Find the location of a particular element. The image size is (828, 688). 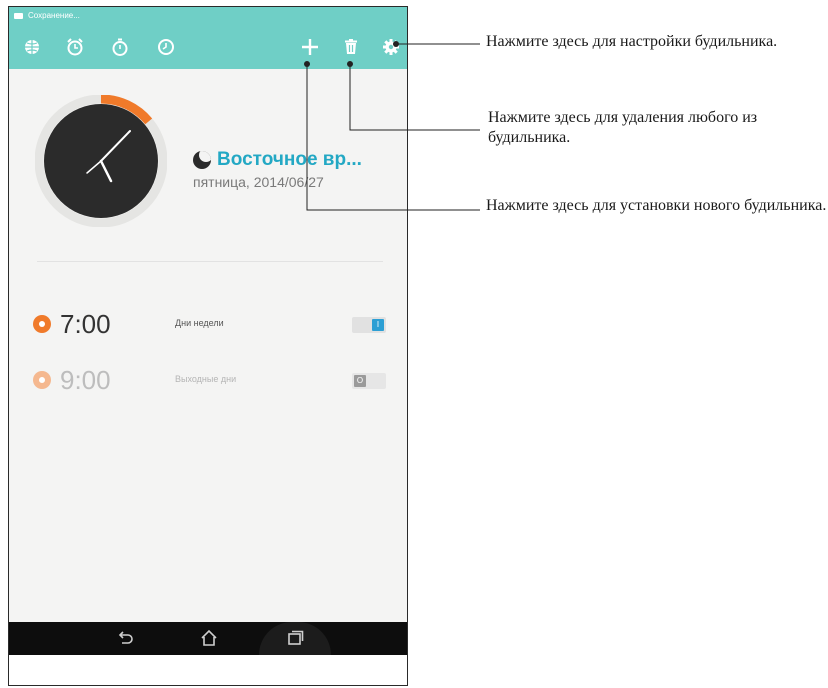

add-alarm-button is located at coordinates (310, 47).